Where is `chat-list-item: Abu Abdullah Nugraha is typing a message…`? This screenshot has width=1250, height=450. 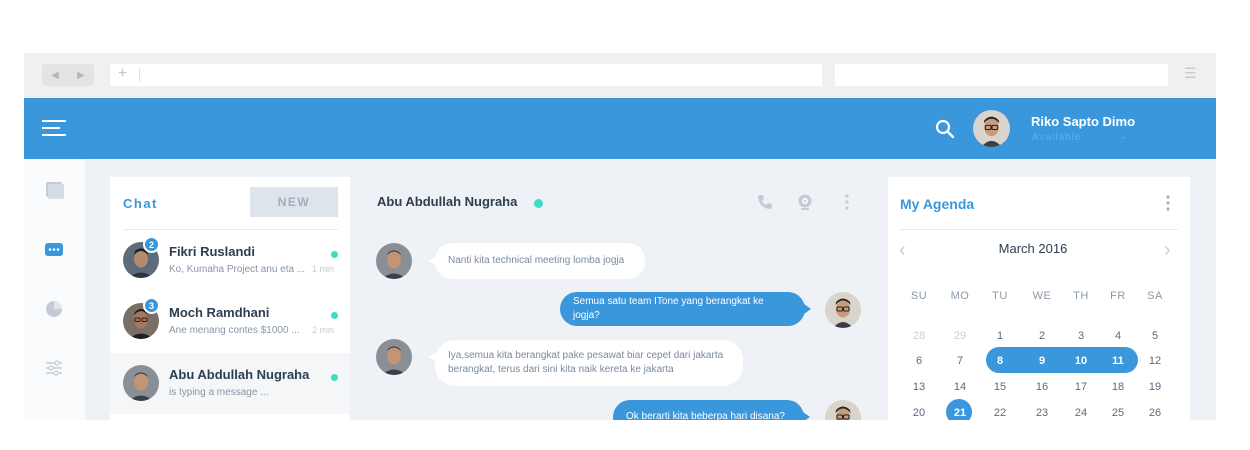
chat-list-item: Abu Abdullah Nugraha is typing a message… is located at coordinates (230, 383).